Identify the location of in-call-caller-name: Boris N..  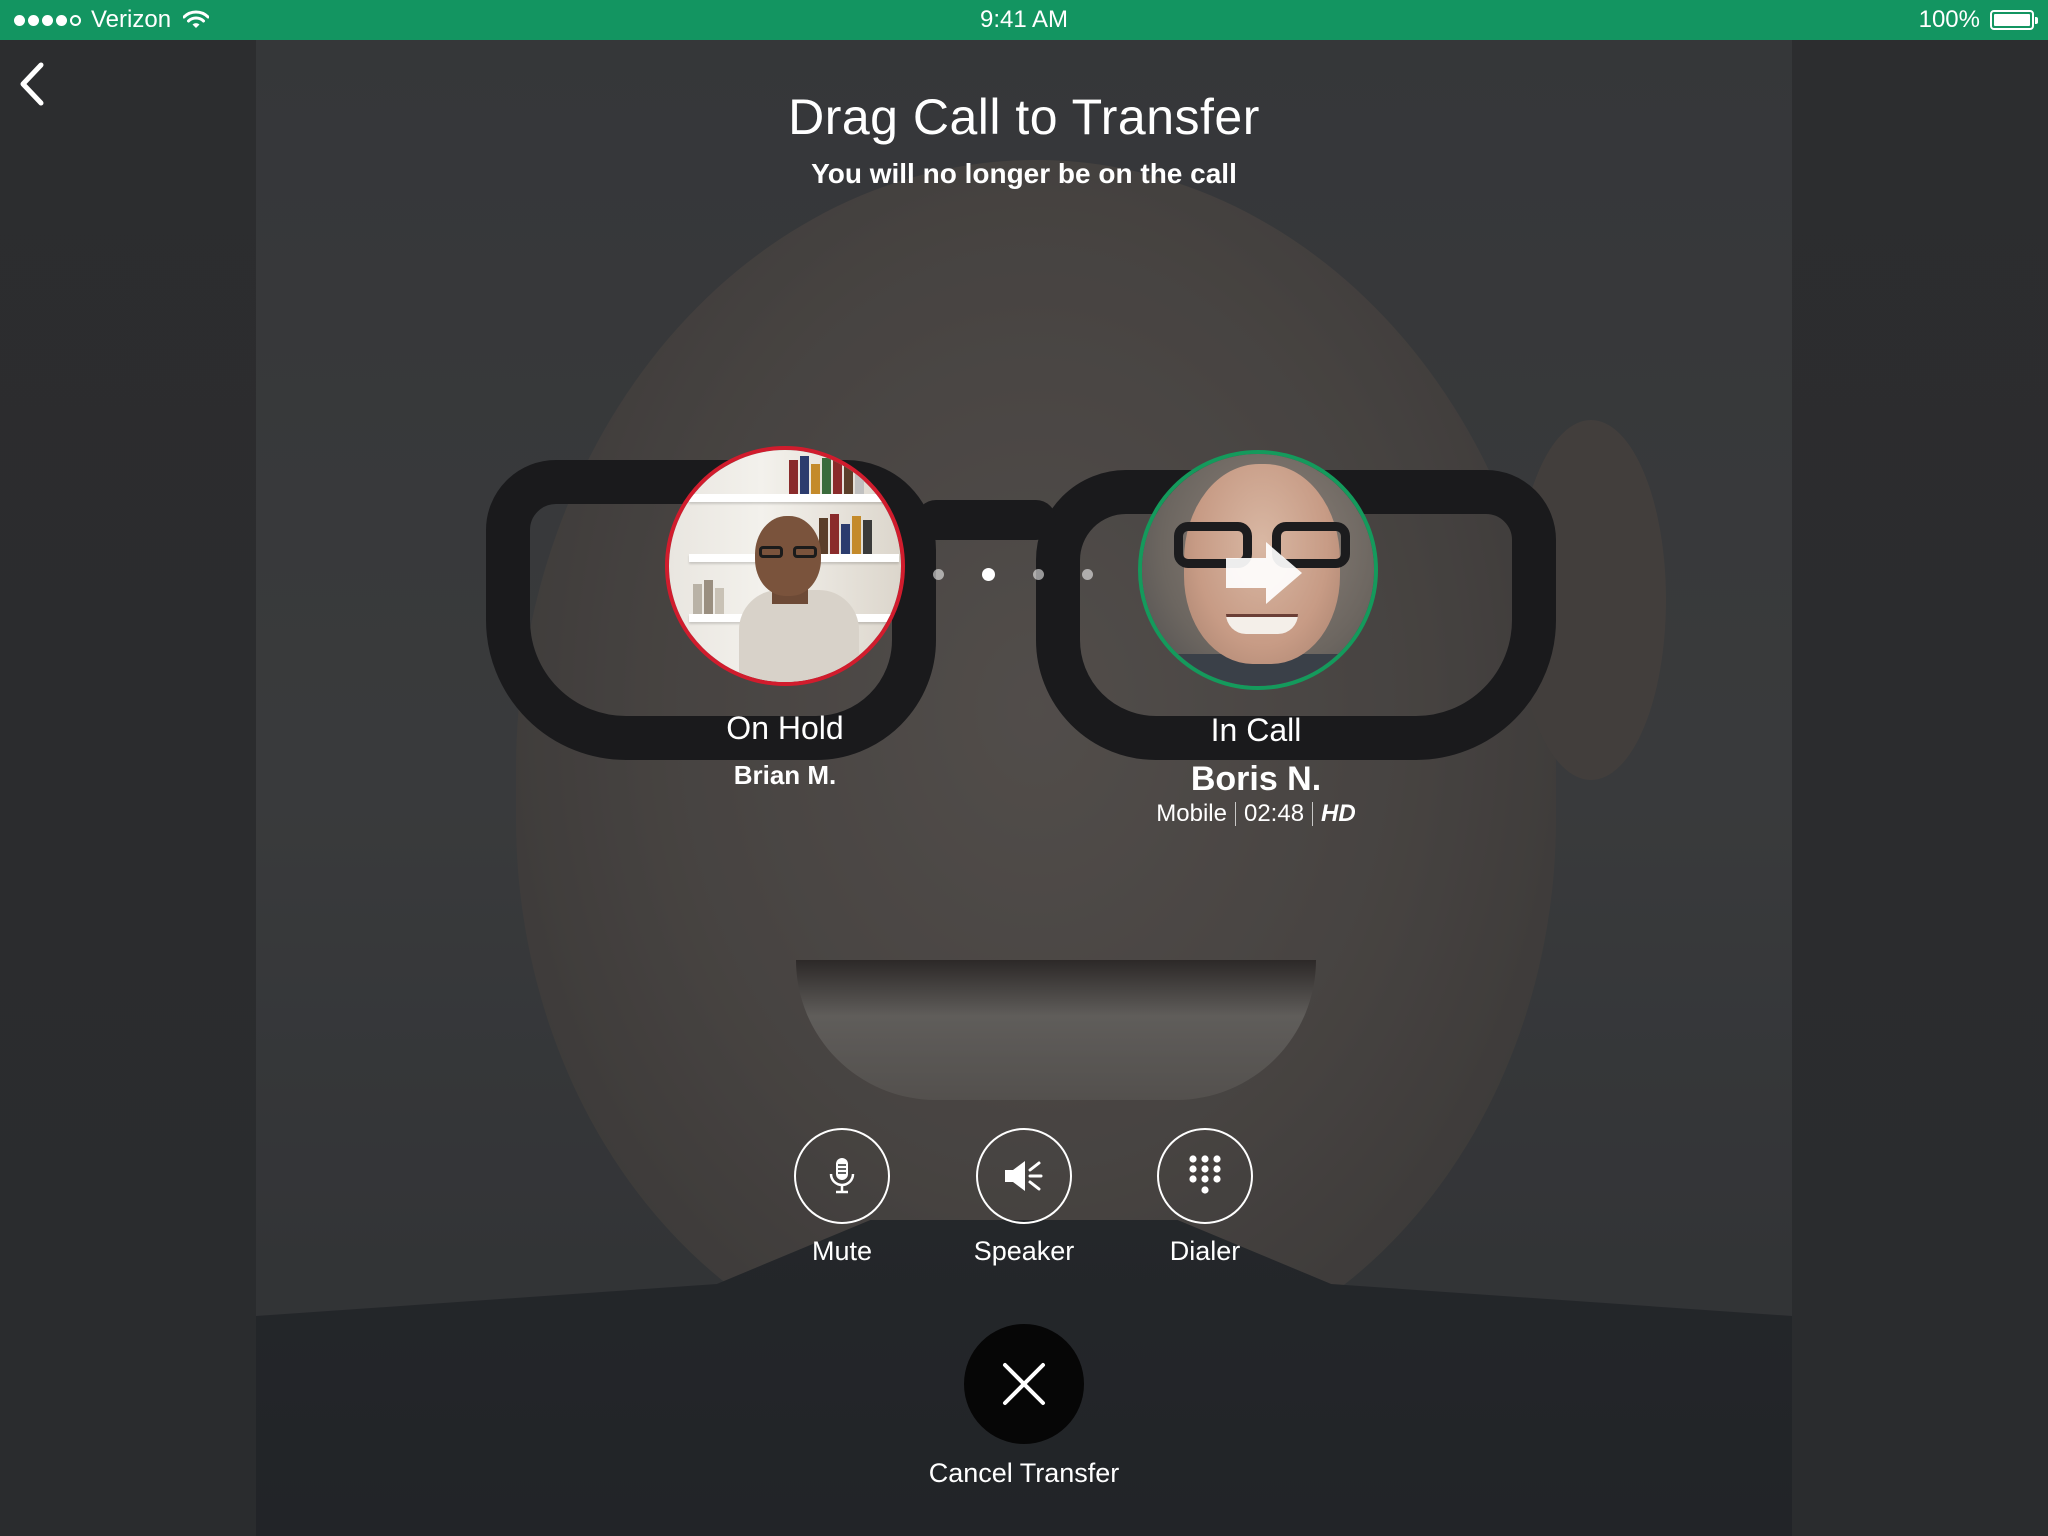
(1256, 779).